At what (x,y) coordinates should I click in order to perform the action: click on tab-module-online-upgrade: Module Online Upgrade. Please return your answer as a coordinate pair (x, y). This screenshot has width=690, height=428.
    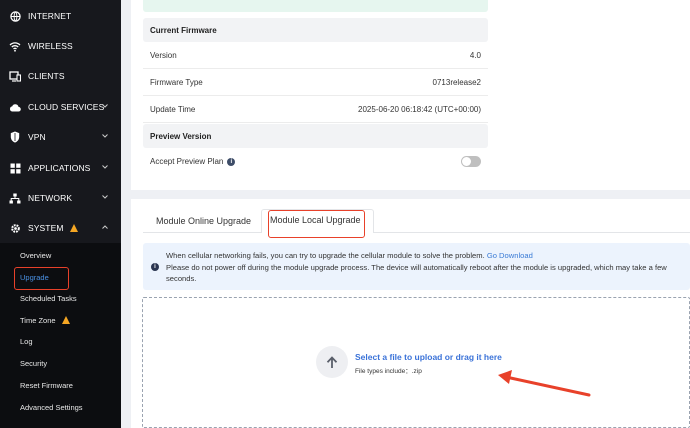
    Looking at the image, I should click on (203, 221).